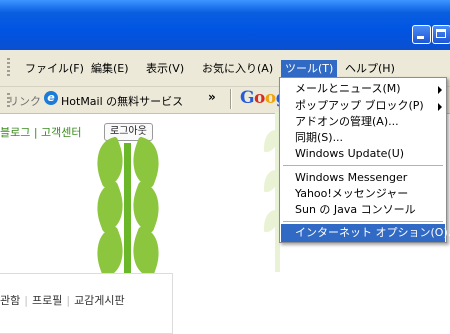 The width and height of the screenshot is (450, 334). Describe the element at coordinates (99, 300) in the screenshot. I see `nav-item-board: 교감게시판` at that location.